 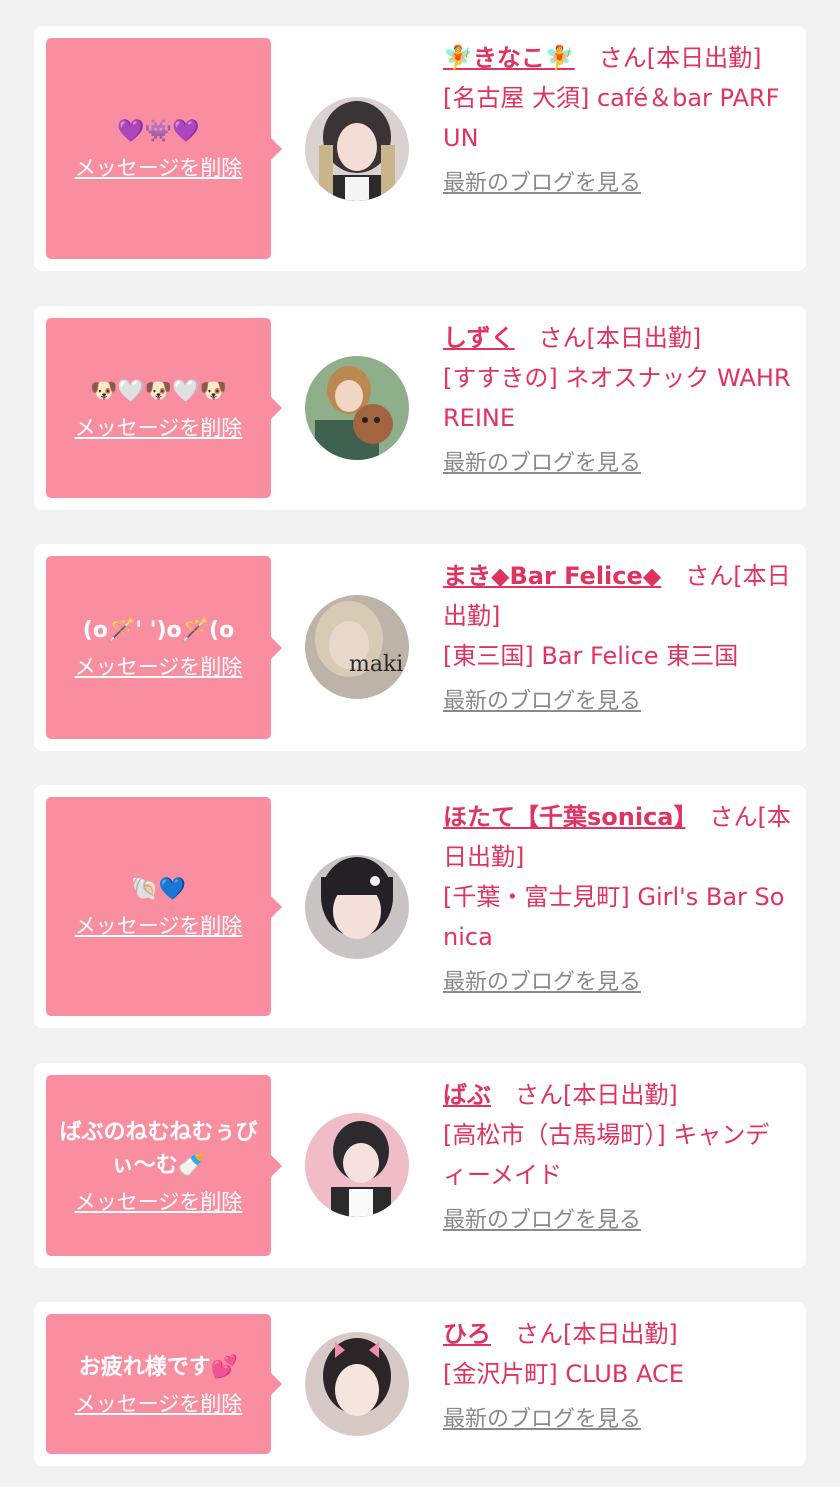 What do you see at coordinates (158, 1367) in the screenshot?
I see `message-text: お疲れ様です💕` at bounding box center [158, 1367].